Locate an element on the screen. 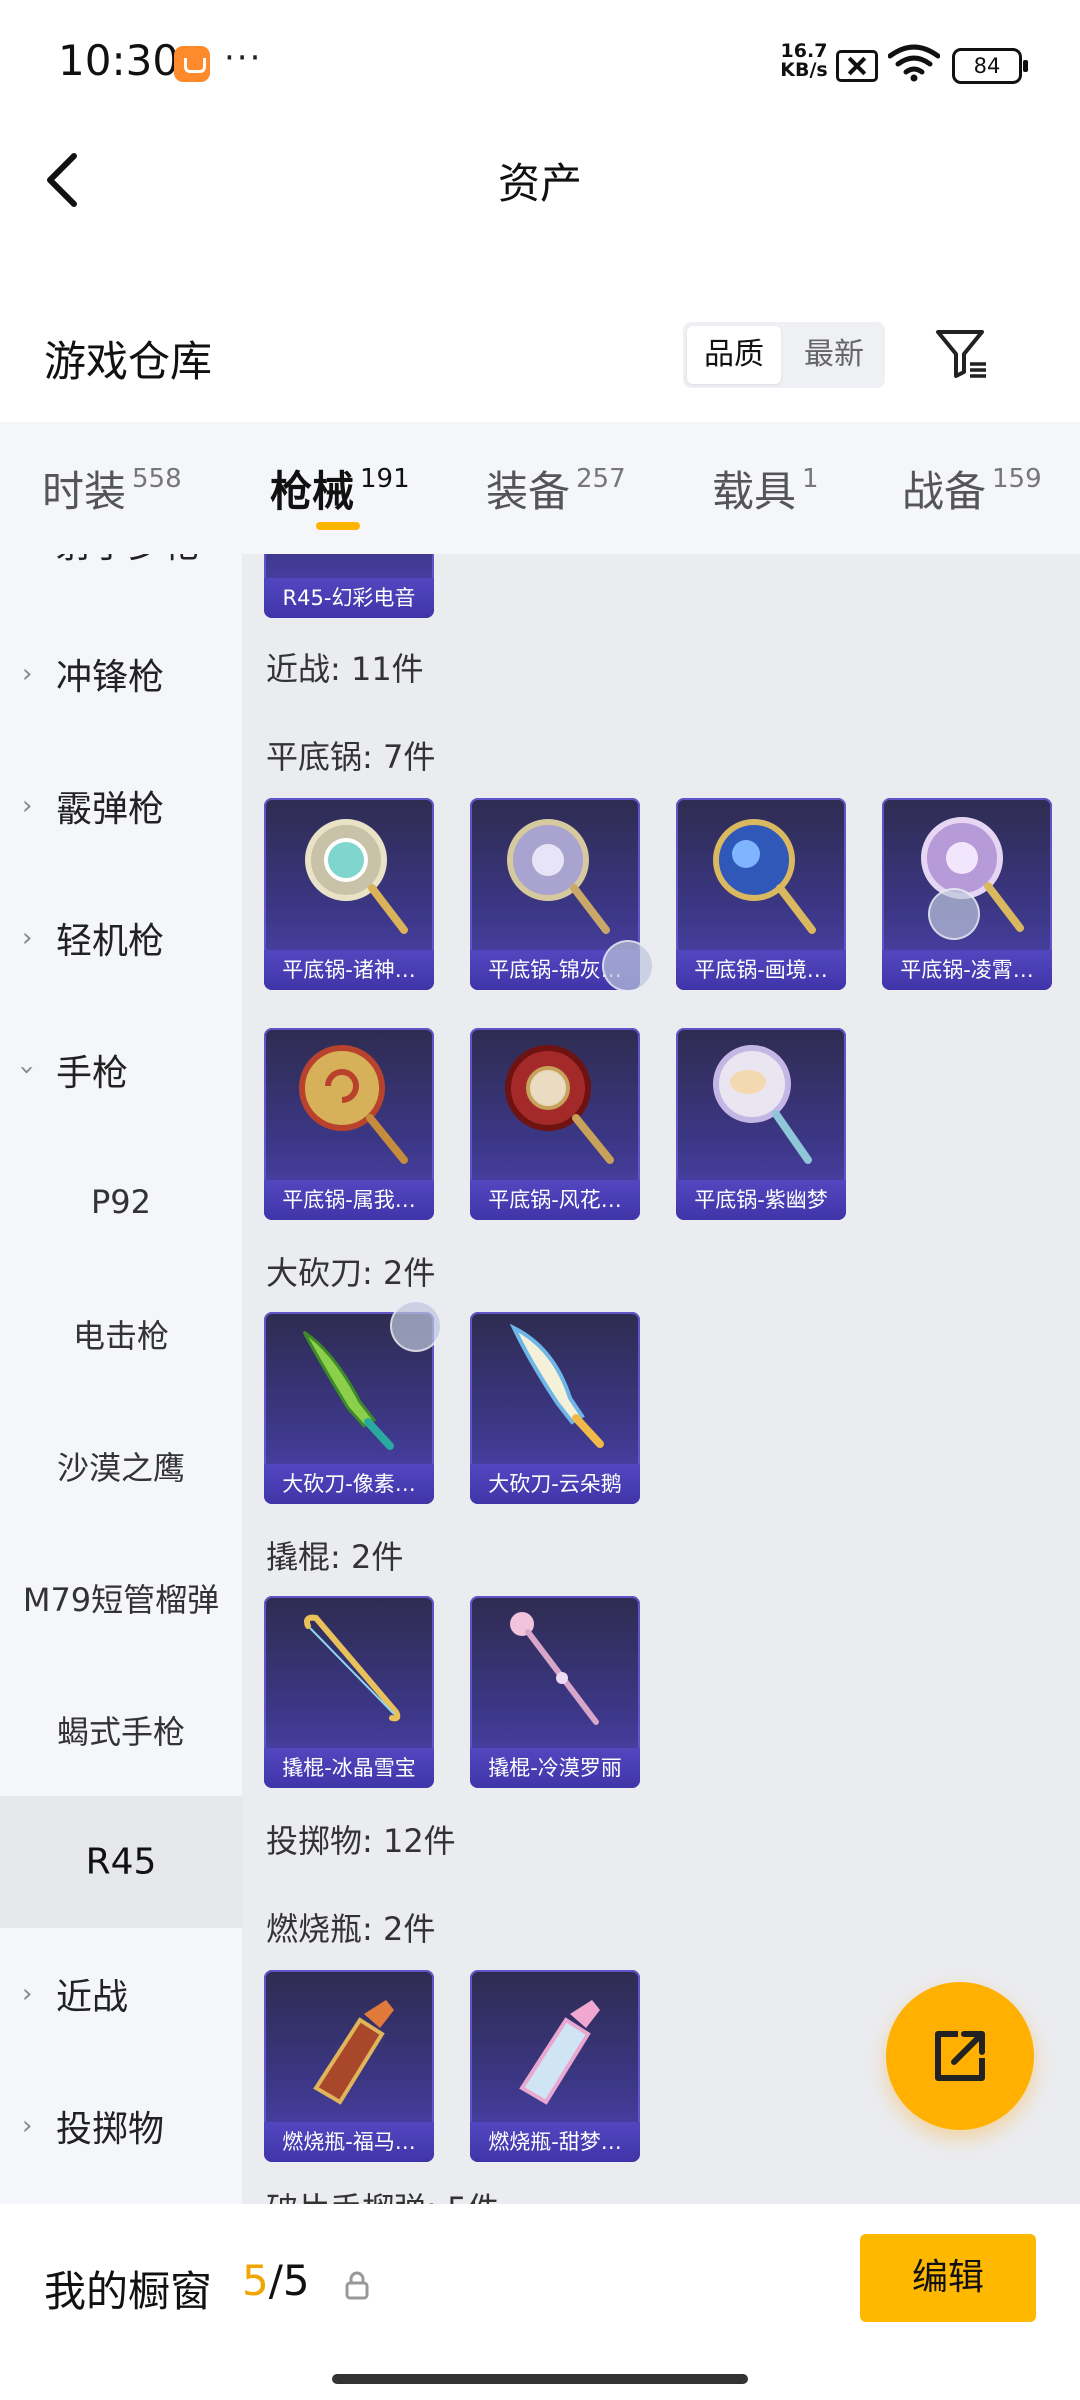  sidebar-item-melee: › 近战 is located at coordinates (121, 1994).